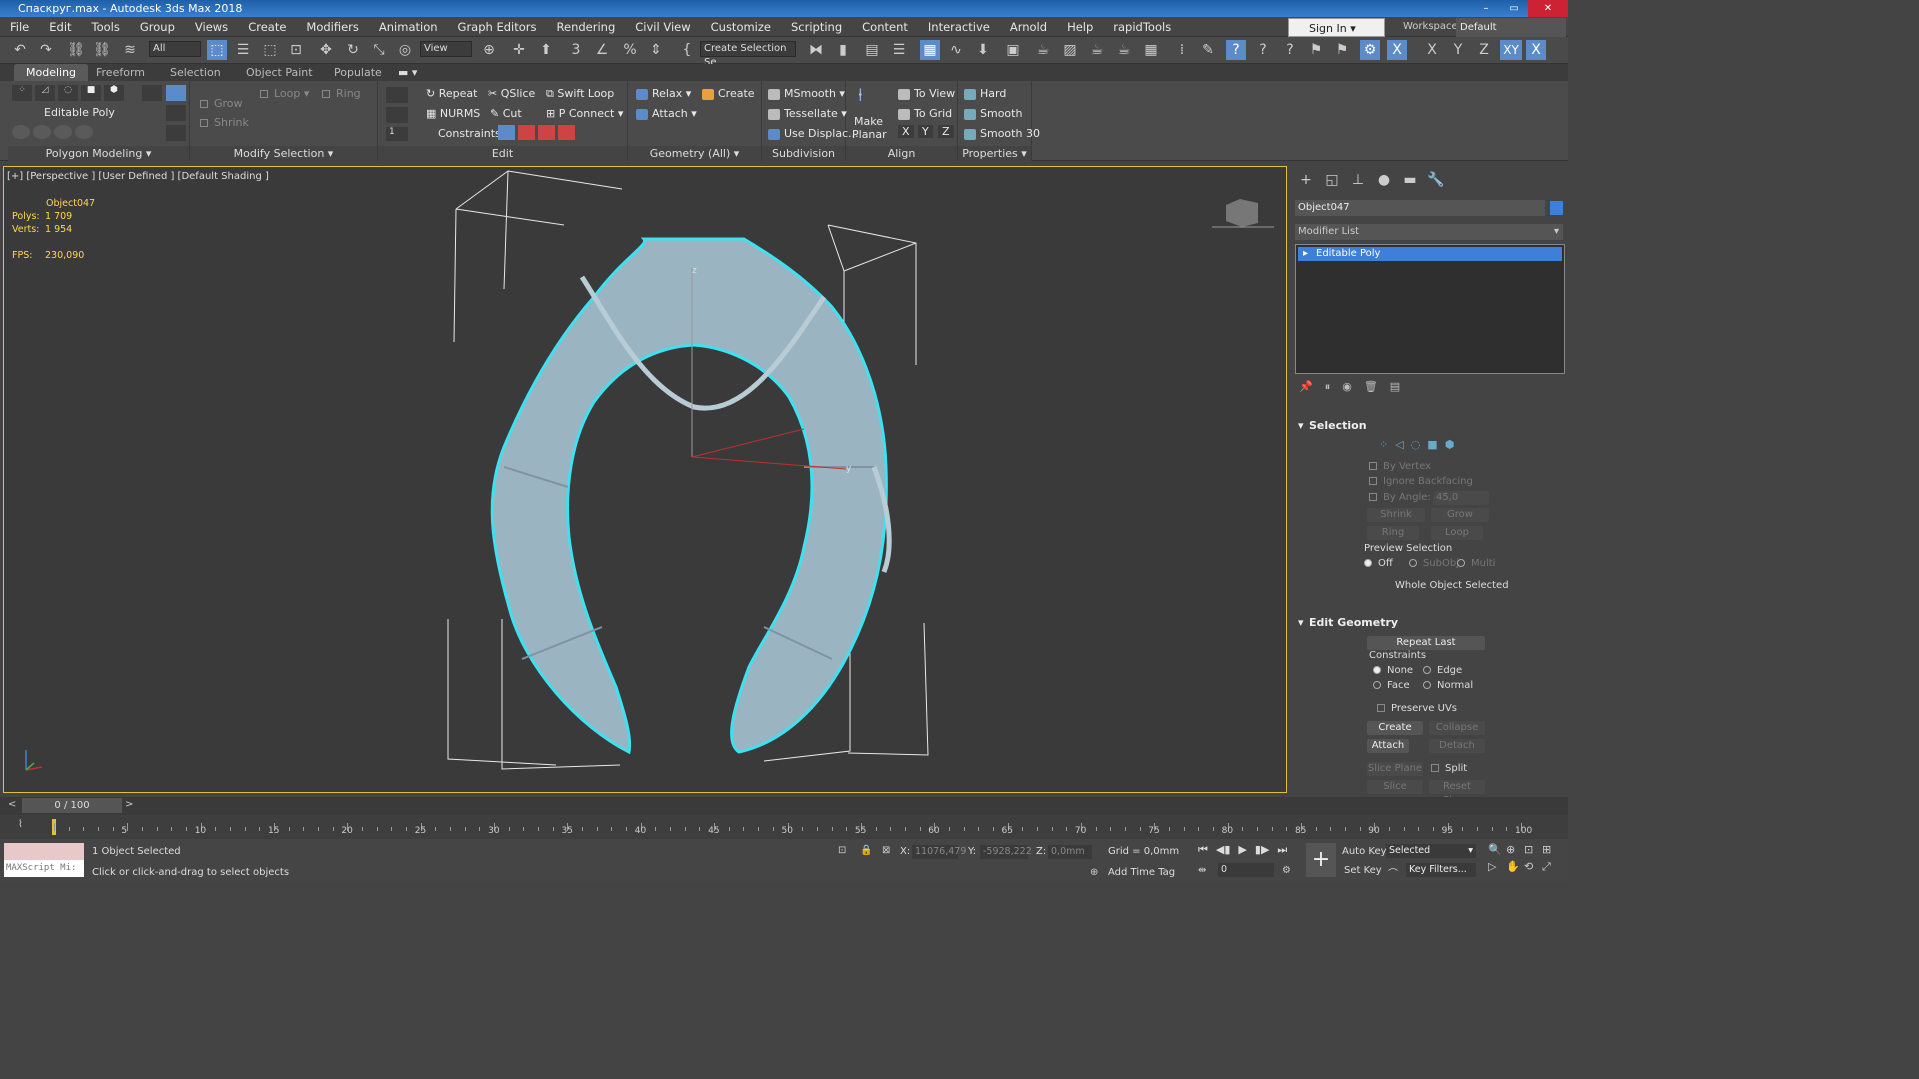 The height and width of the screenshot is (1079, 1919). Describe the element at coordinates (1097, 50) in the screenshot. I see `render-production-icon: ☕` at that location.